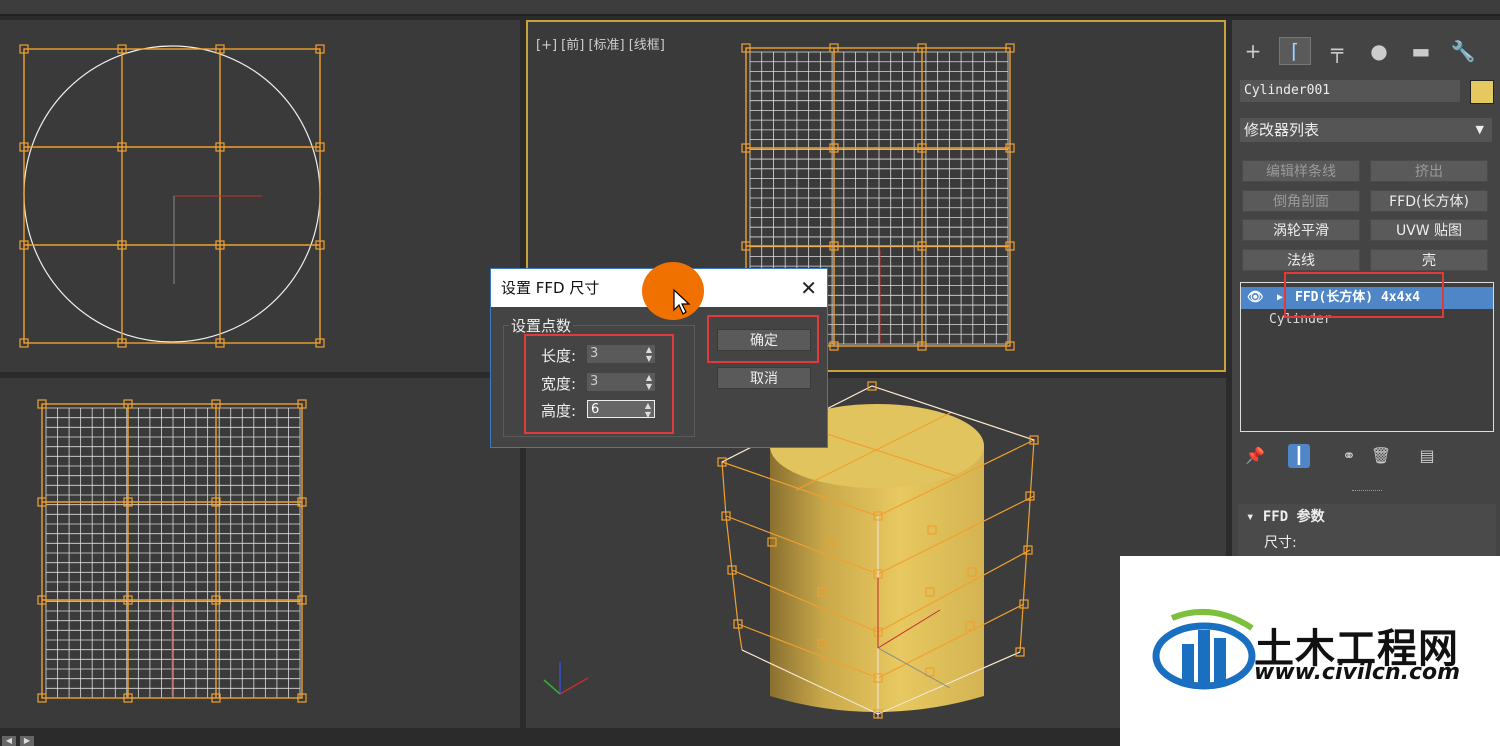  What do you see at coordinates (172, 551) in the screenshot?
I see `viewport-left-drawing` at bounding box center [172, 551].